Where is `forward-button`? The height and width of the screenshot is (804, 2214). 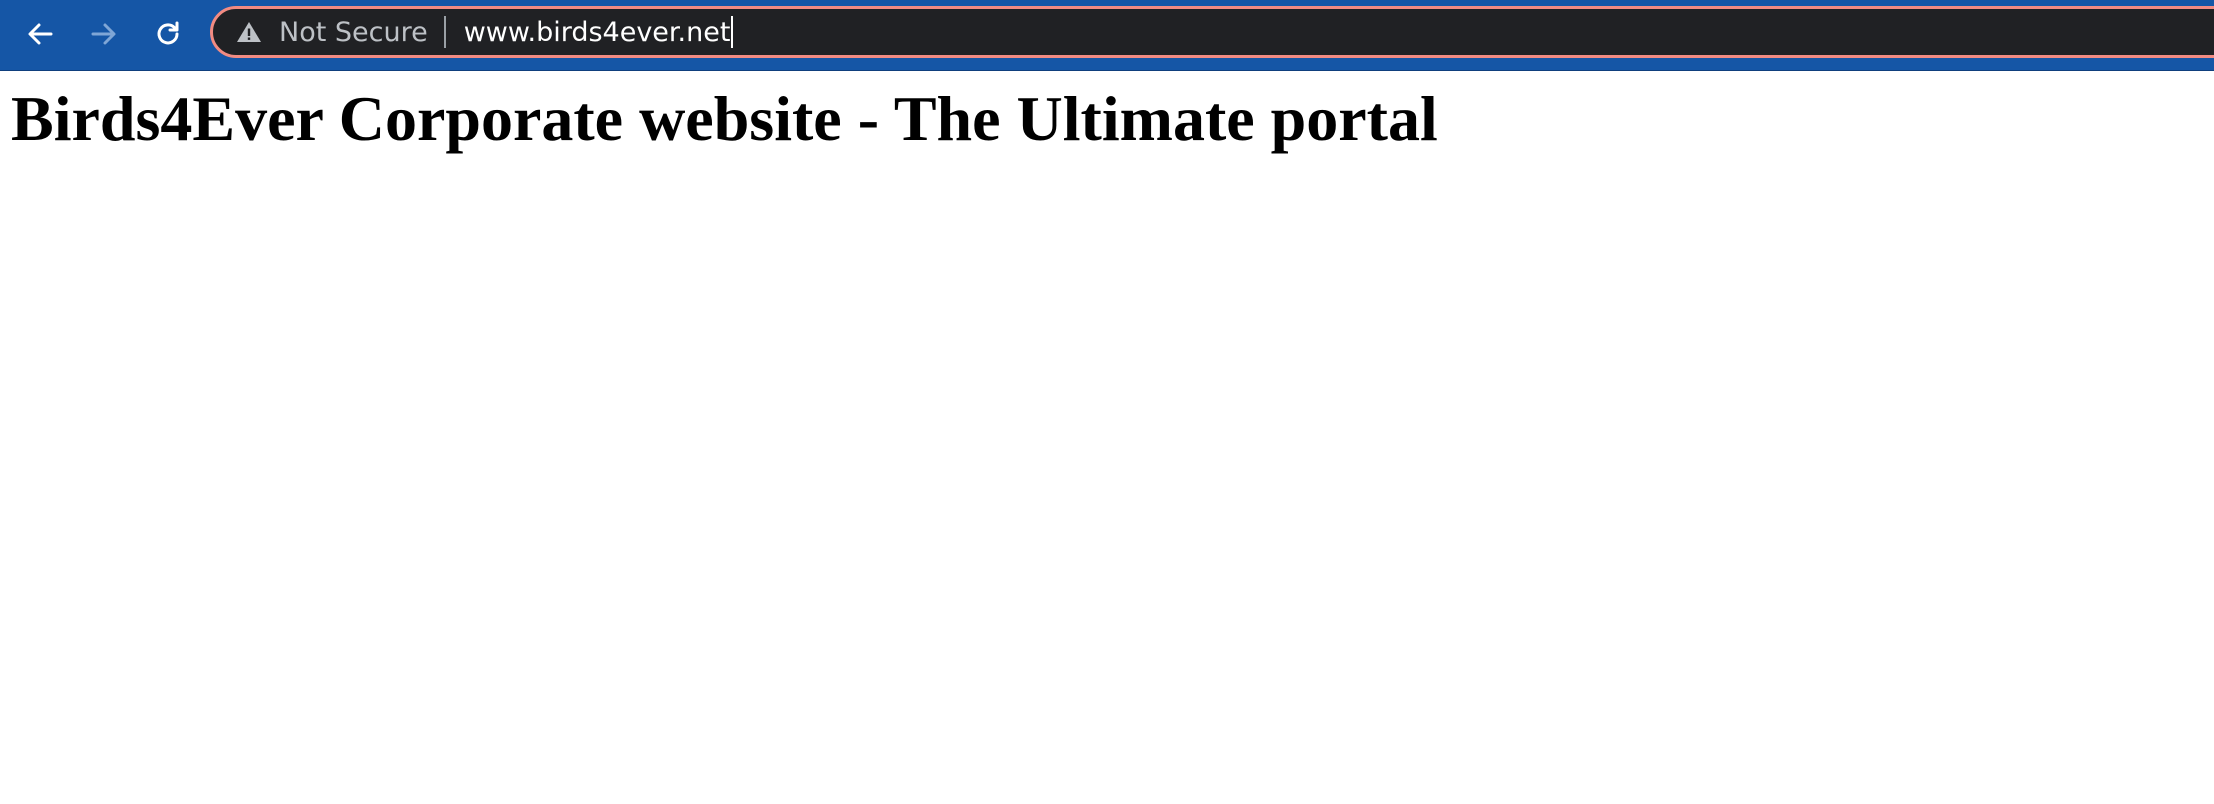
forward-button is located at coordinates (104, 34).